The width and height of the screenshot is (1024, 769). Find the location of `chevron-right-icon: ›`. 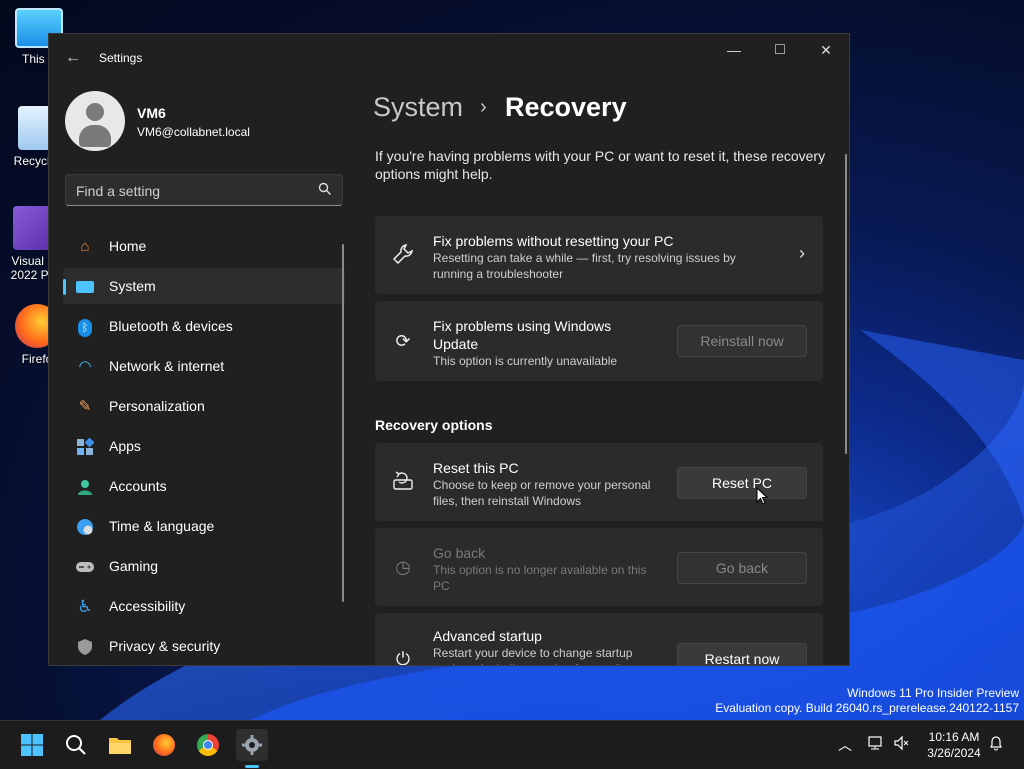

chevron-right-icon: › is located at coordinates (802, 253).